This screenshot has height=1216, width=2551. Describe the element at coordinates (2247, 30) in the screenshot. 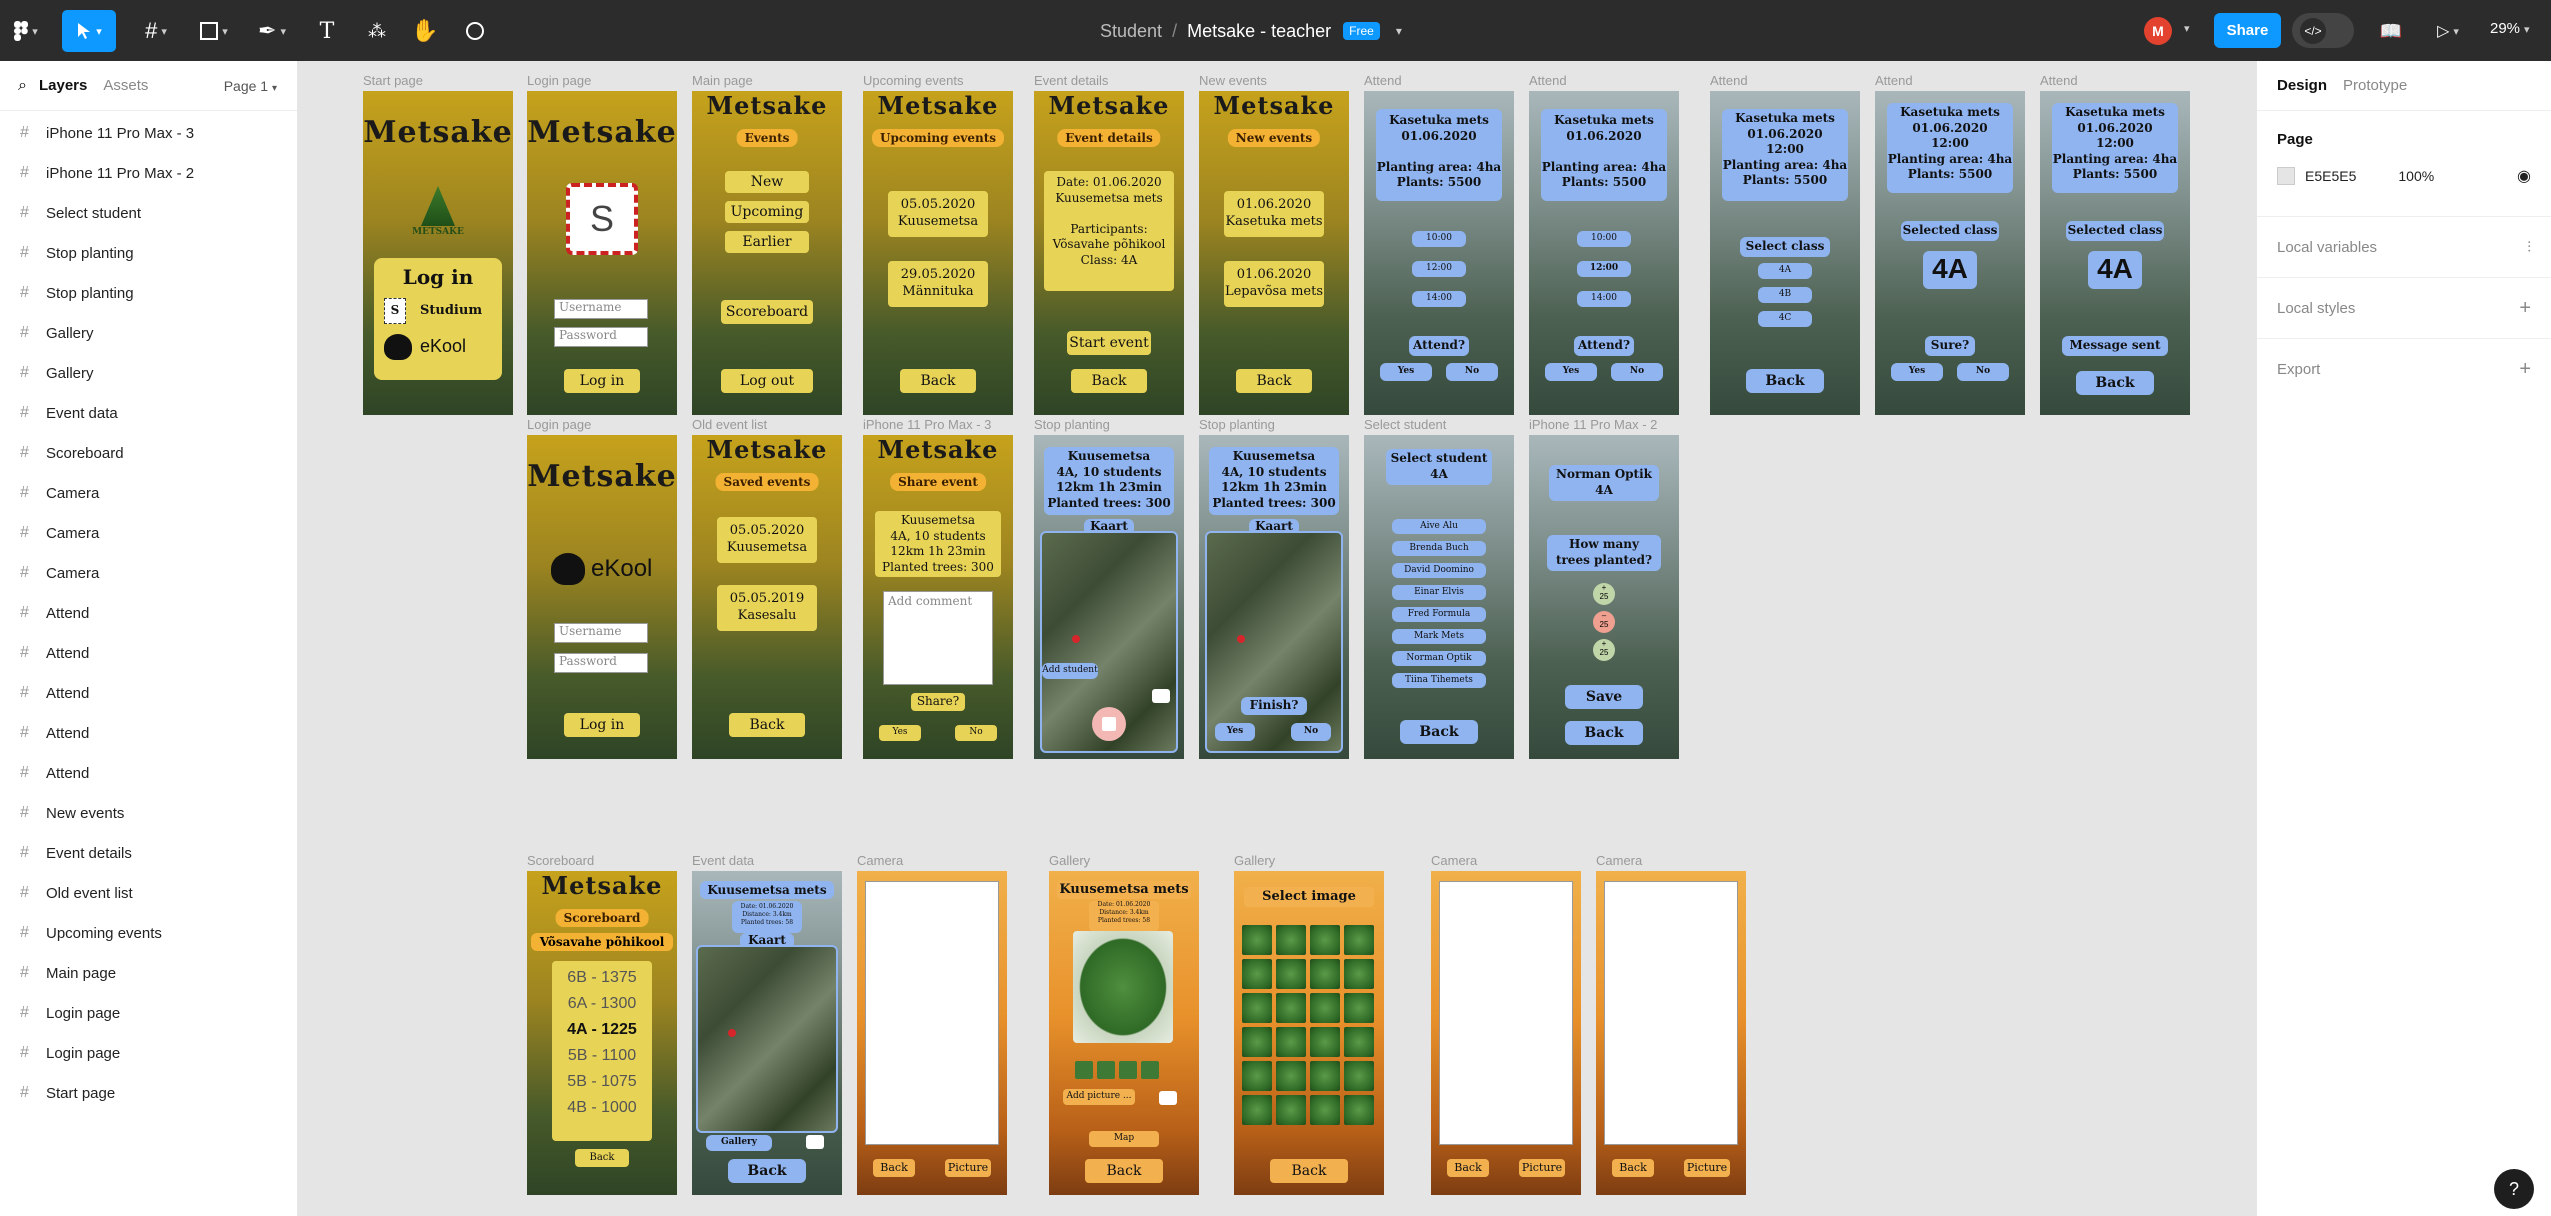

I see `share-button: Share` at that location.